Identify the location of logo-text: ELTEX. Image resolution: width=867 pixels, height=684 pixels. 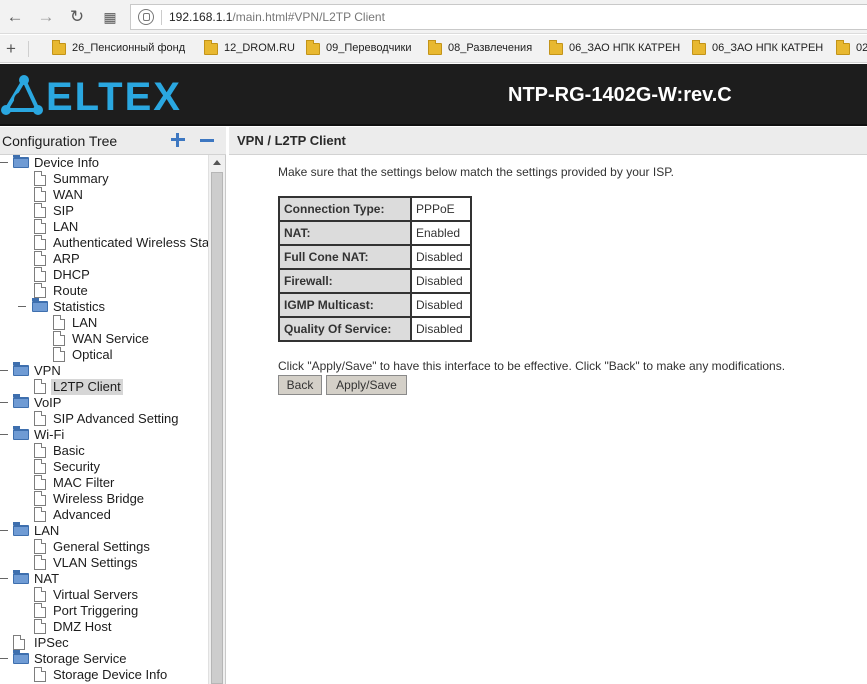
(114, 96).